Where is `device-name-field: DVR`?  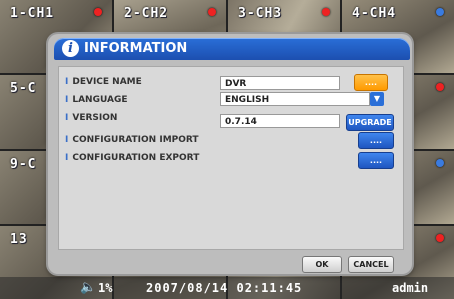
device-name-field: DVR is located at coordinates (280, 83).